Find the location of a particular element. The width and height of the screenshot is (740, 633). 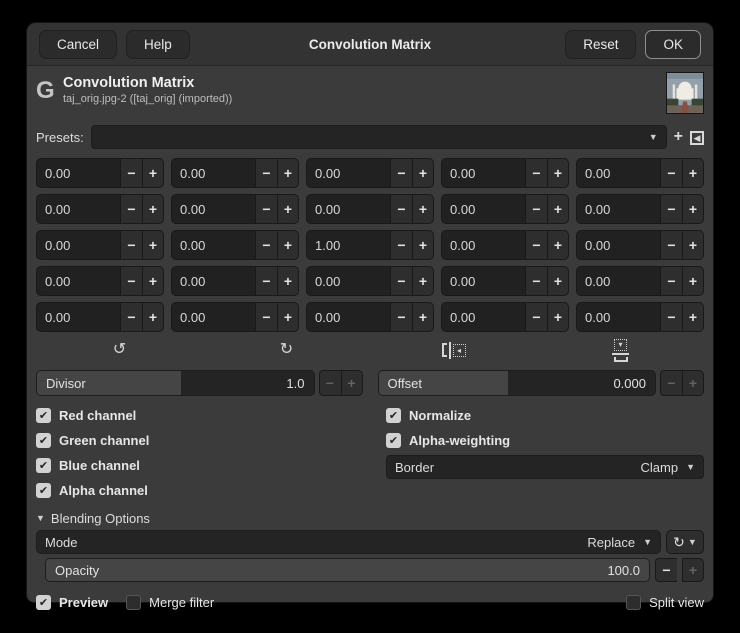

cancel-button: Cancel is located at coordinates (78, 44).